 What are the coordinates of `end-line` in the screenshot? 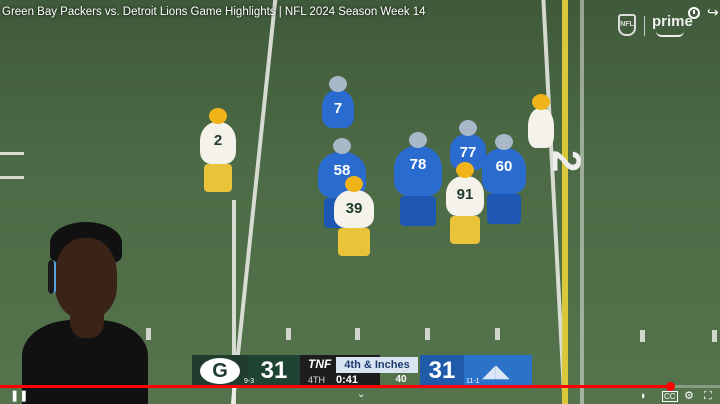 It's located at (582, 202).